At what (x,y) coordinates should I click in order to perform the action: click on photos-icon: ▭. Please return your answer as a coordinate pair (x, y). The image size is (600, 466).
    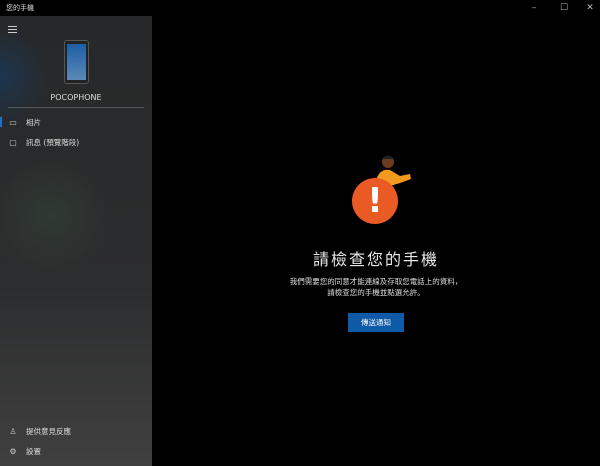
    Looking at the image, I should click on (13, 122).